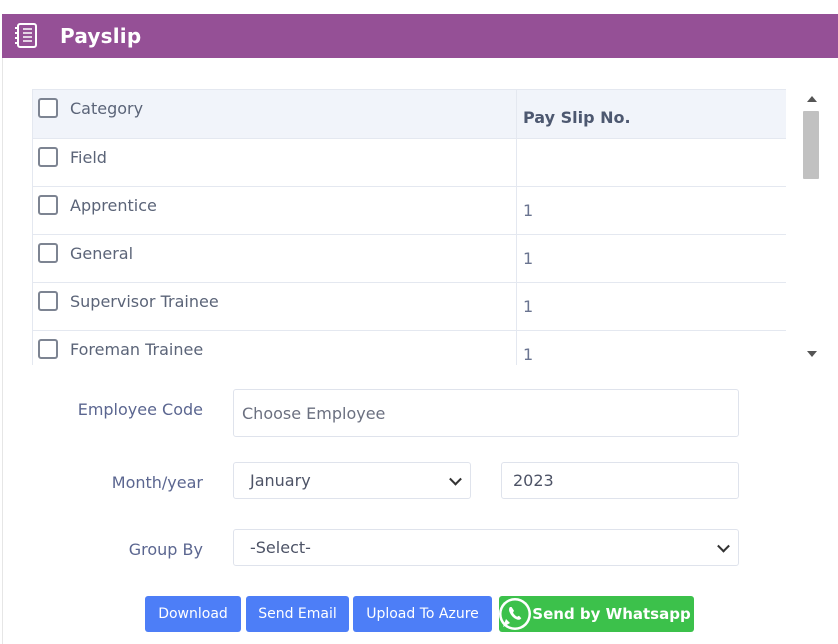 Image resolution: width=838 pixels, height=644 pixels. What do you see at coordinates (274, 114) in the screenshot?
I see `category-column-header: Category` at bounding box center [274, 114].